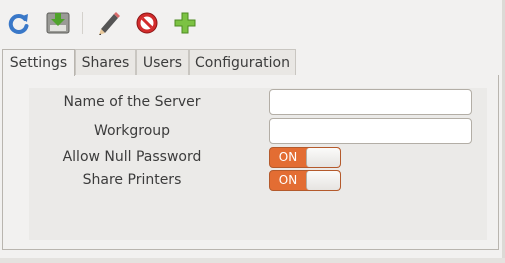  What do you see at coordinates (132, 131) in the screenshot?
I see `workgroup-label: Workgroup` at bounding box center [132, 131].